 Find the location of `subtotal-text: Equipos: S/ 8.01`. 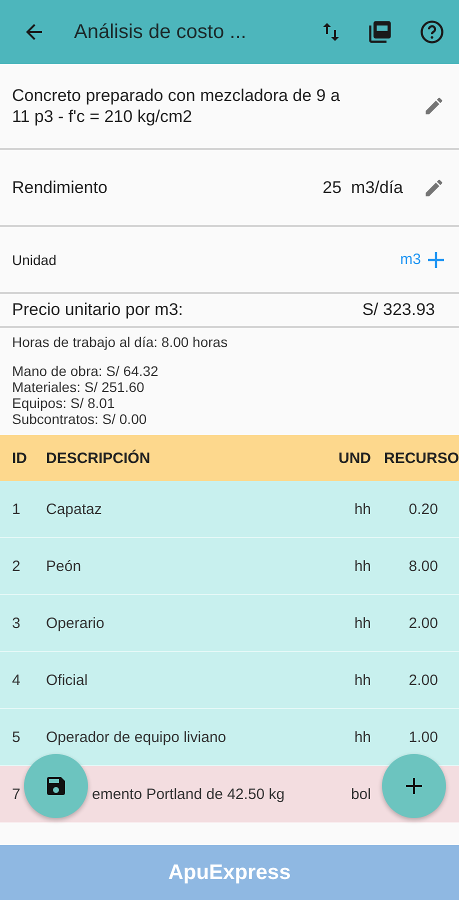

subtotal-text: Equipos: S/ 8.01 is located at coordinates (64, 403).